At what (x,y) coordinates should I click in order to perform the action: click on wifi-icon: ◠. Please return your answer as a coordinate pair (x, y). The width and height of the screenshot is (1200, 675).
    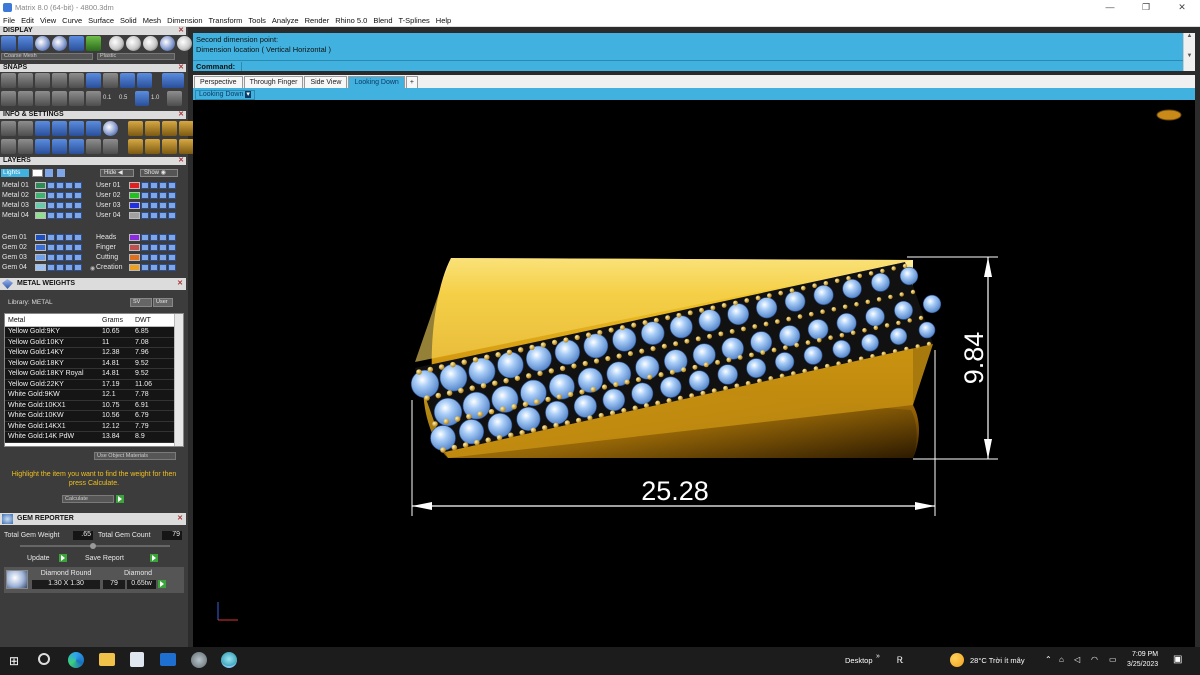
    Looking at the image, I should click on (1094, 659).